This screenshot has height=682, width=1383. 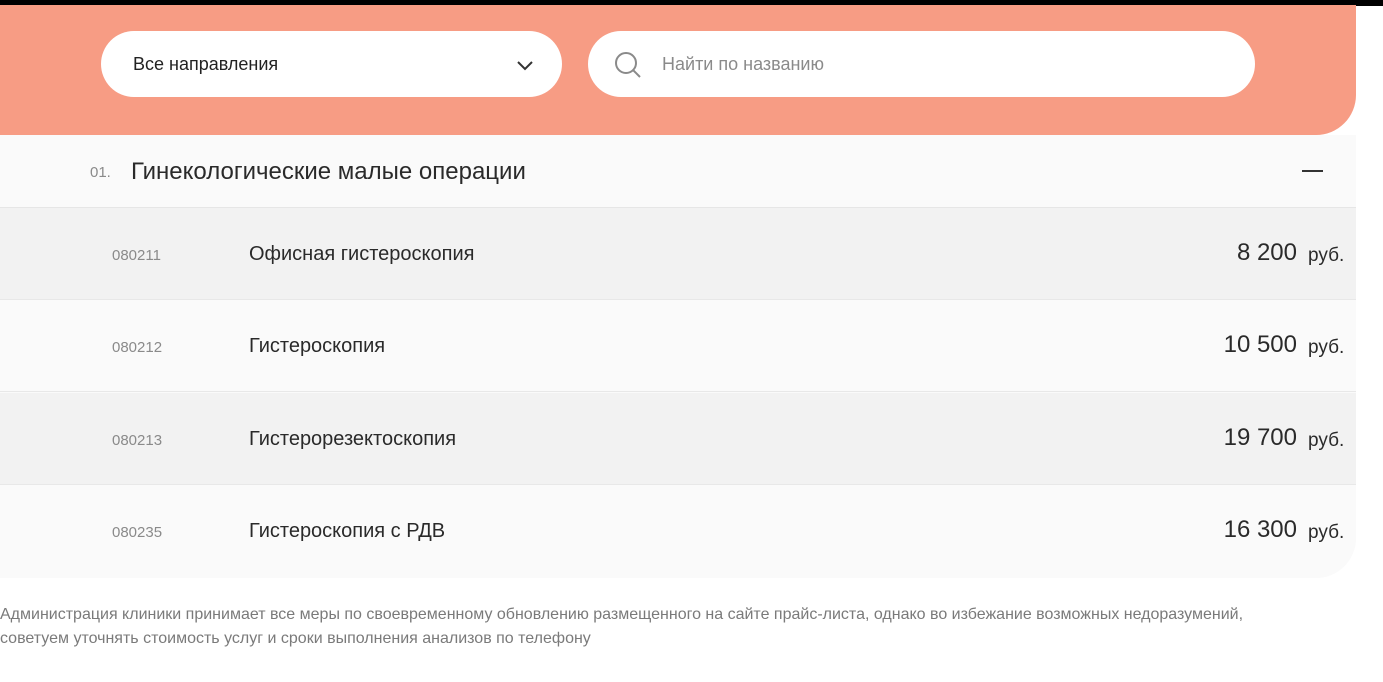 What do you see at coordinates (137, 440) in the screenshot?
I see `service-code: 080213` at bounding box center [137, 440].